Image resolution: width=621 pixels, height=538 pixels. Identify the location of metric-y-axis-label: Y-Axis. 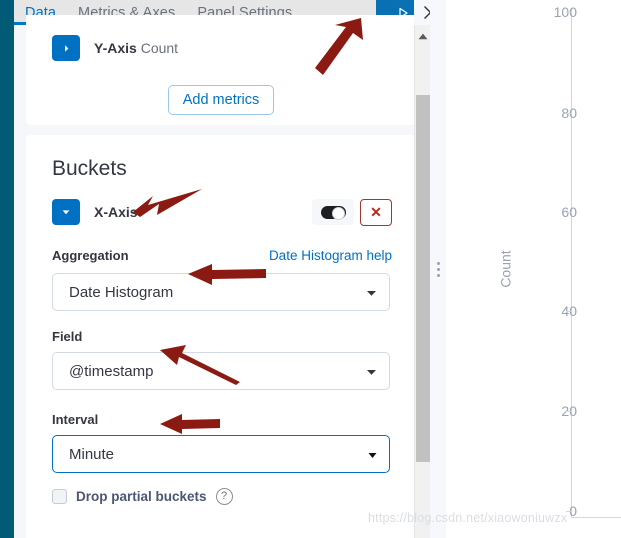
(115, 48).